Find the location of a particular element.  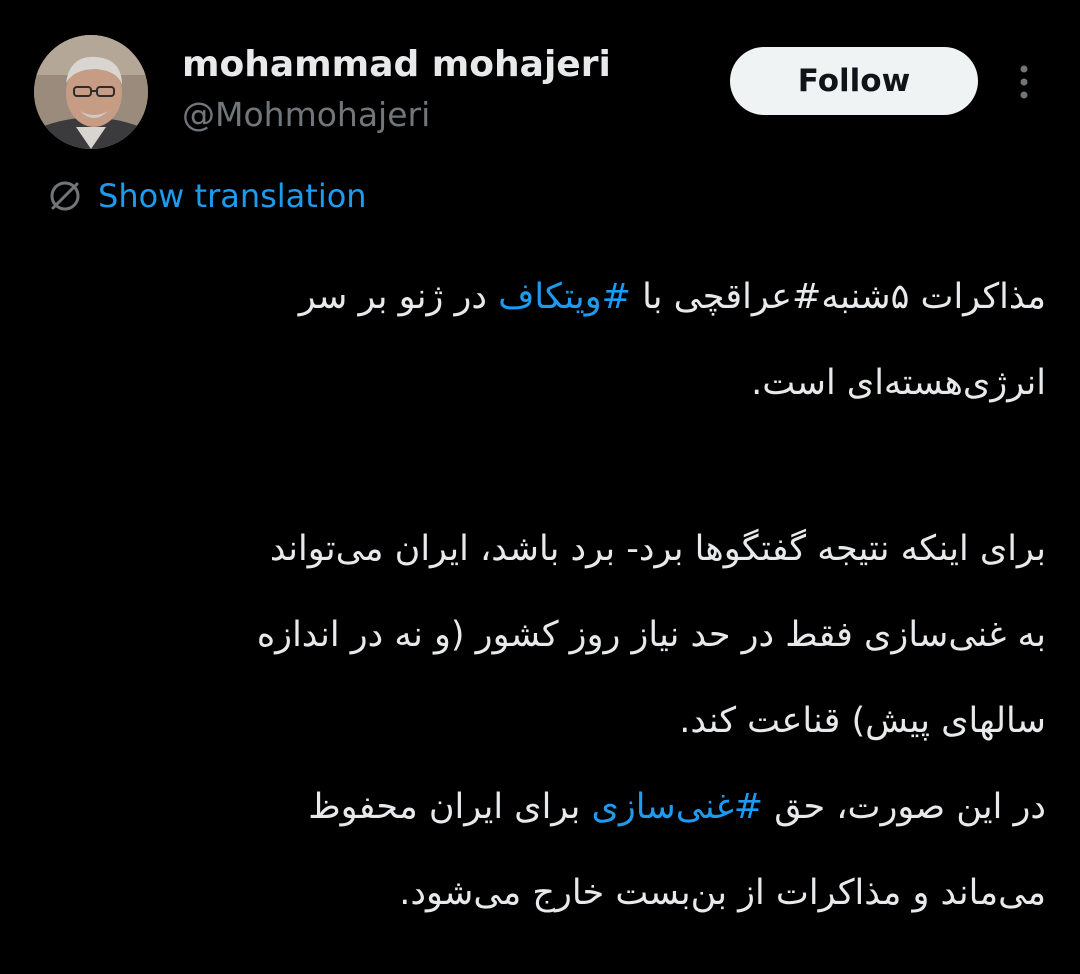

hashtag-araghchi: #عراقچی is located at coordinates (747, 297).